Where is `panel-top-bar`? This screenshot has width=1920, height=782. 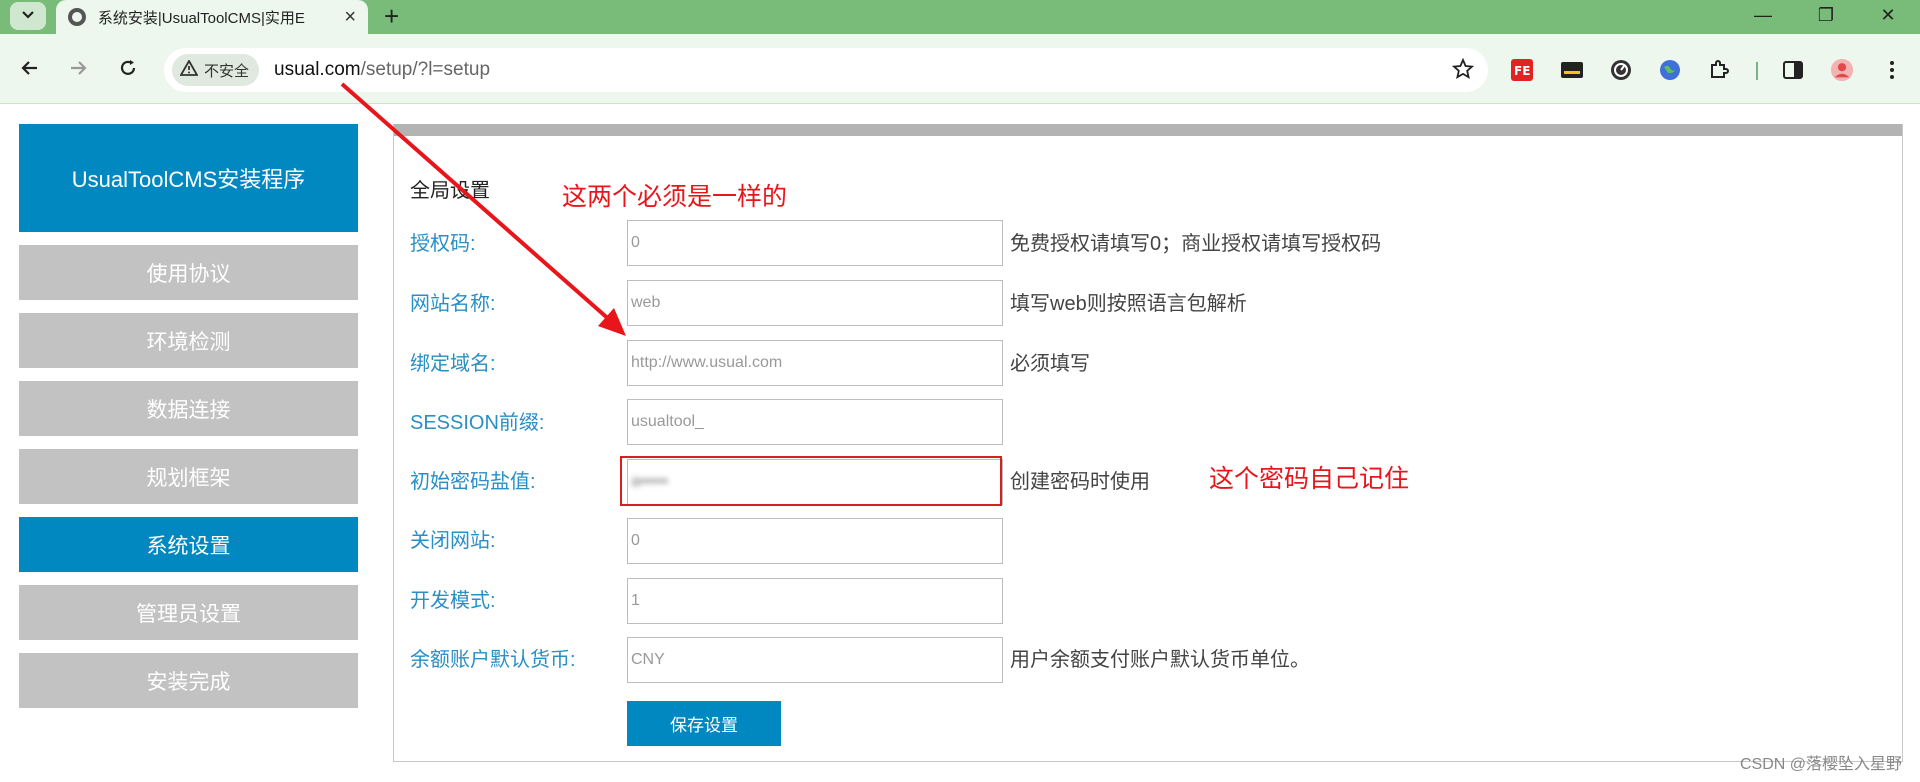
panel-top-bar is located at coordinates (1148, 130).